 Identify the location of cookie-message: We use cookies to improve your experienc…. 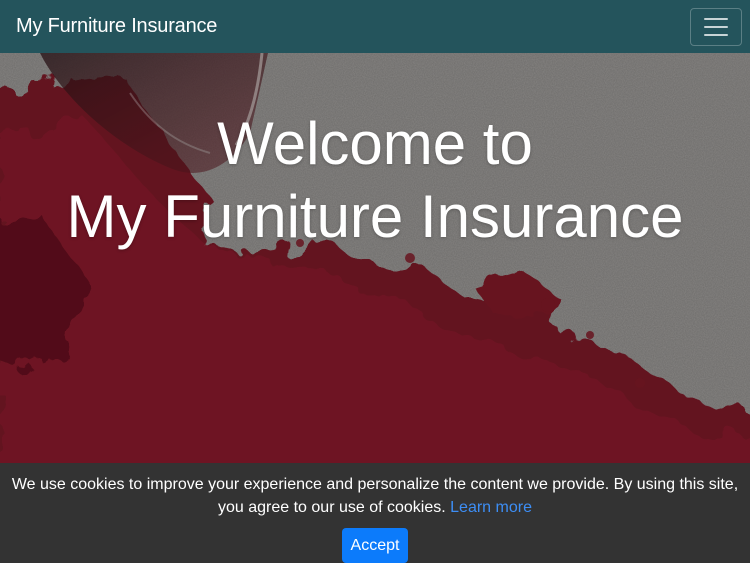
(375, 496).